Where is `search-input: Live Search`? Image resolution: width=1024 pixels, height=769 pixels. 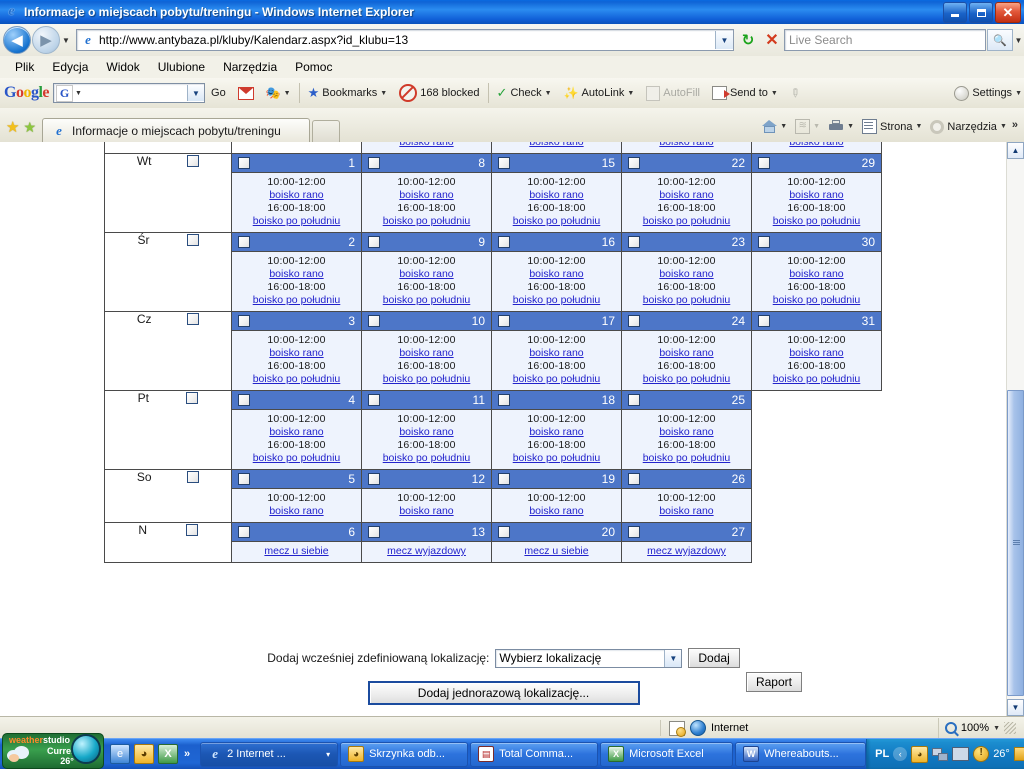
search-input: Live Search is located at coordinates (818, 40).